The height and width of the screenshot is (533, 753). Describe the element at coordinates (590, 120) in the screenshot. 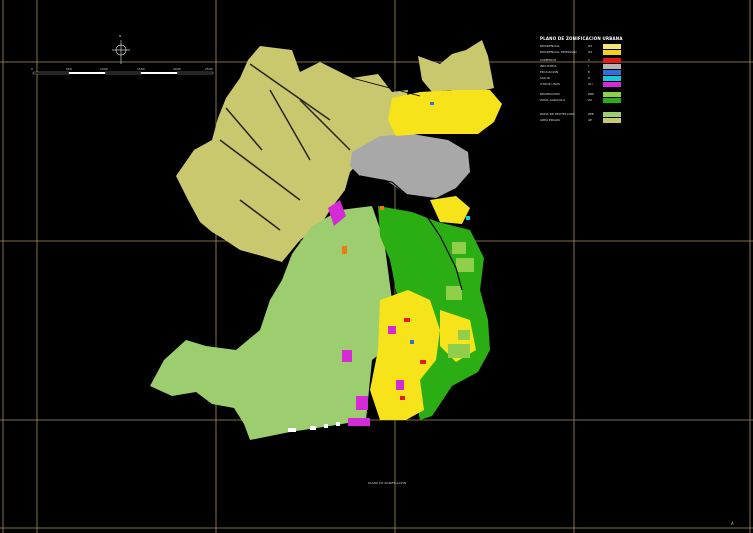

I see `legend-item-code: AE` at that location.